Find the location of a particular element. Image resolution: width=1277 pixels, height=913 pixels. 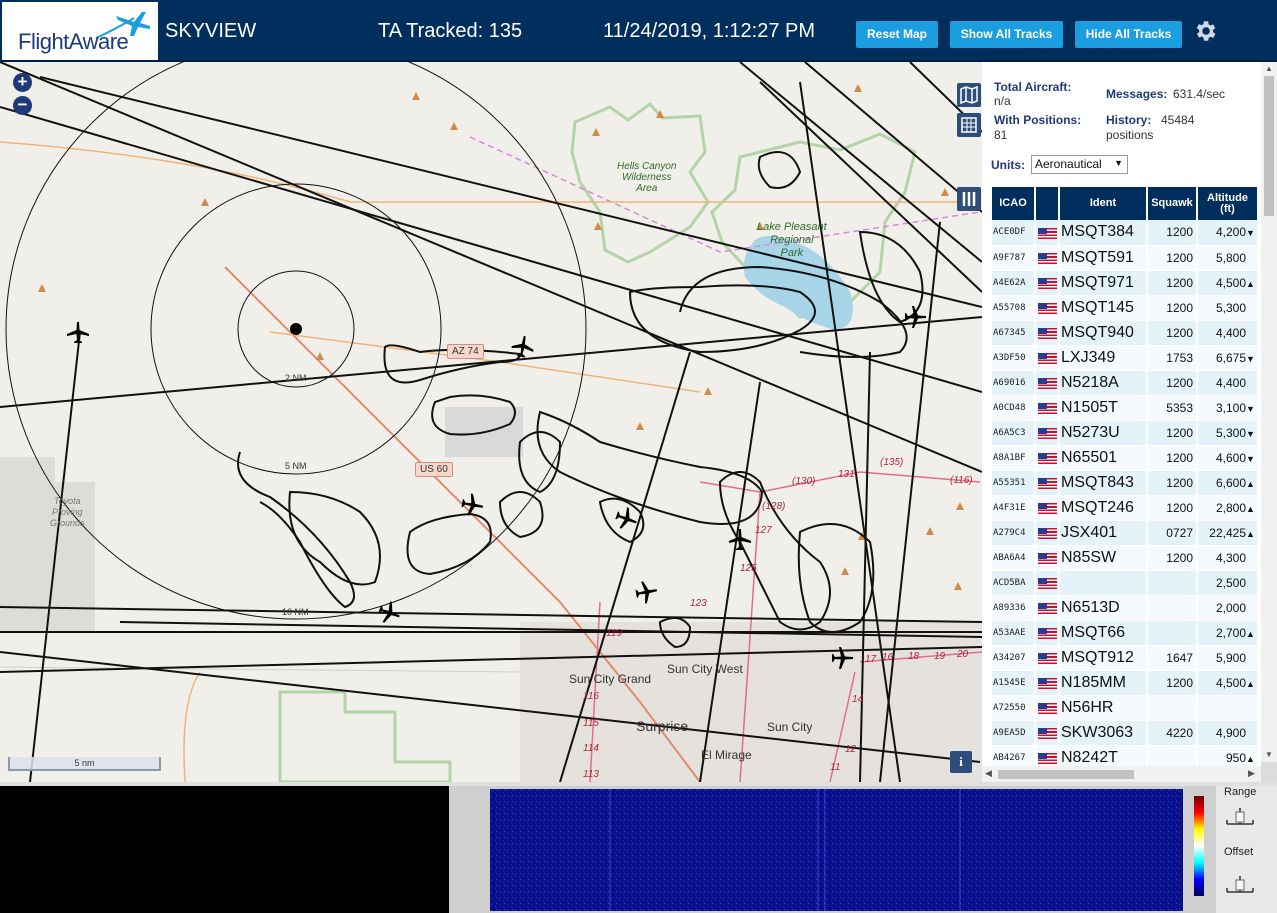

icao-cell: ACD5BA is located at coordinates (1014, 583).